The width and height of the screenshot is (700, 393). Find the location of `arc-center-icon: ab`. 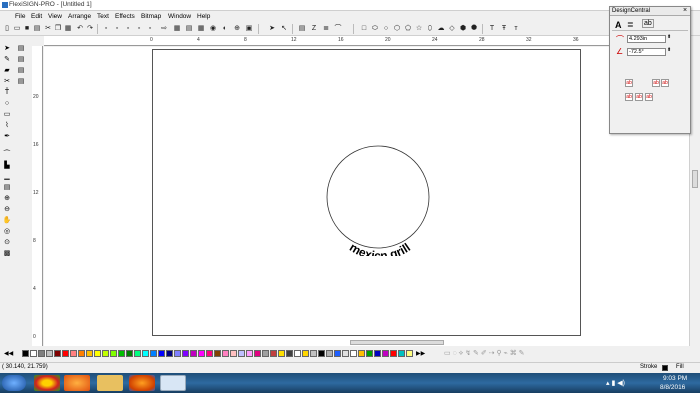

arc-center-icon: ab is located at coordinates (639, 97).